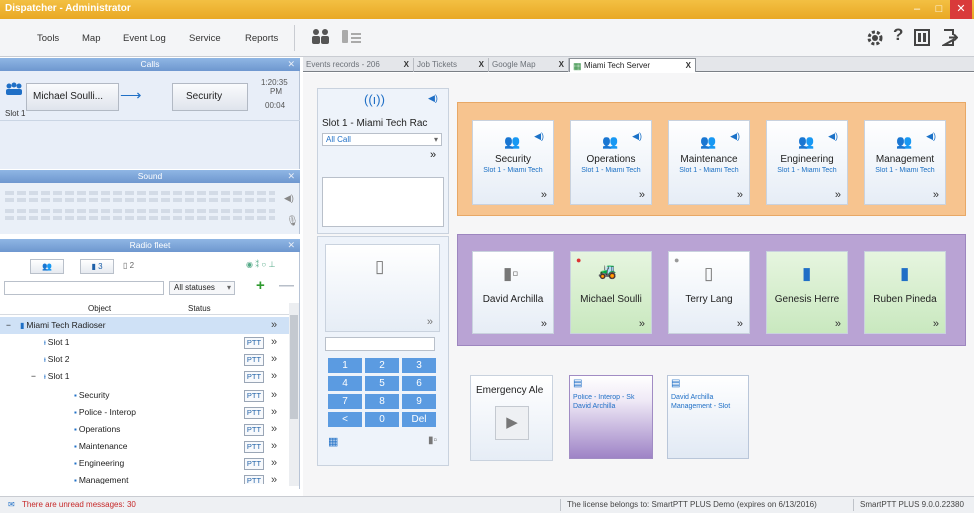  I want to click on tree-row-talkgroup: ▪ Security PTT », so click(144, 395).